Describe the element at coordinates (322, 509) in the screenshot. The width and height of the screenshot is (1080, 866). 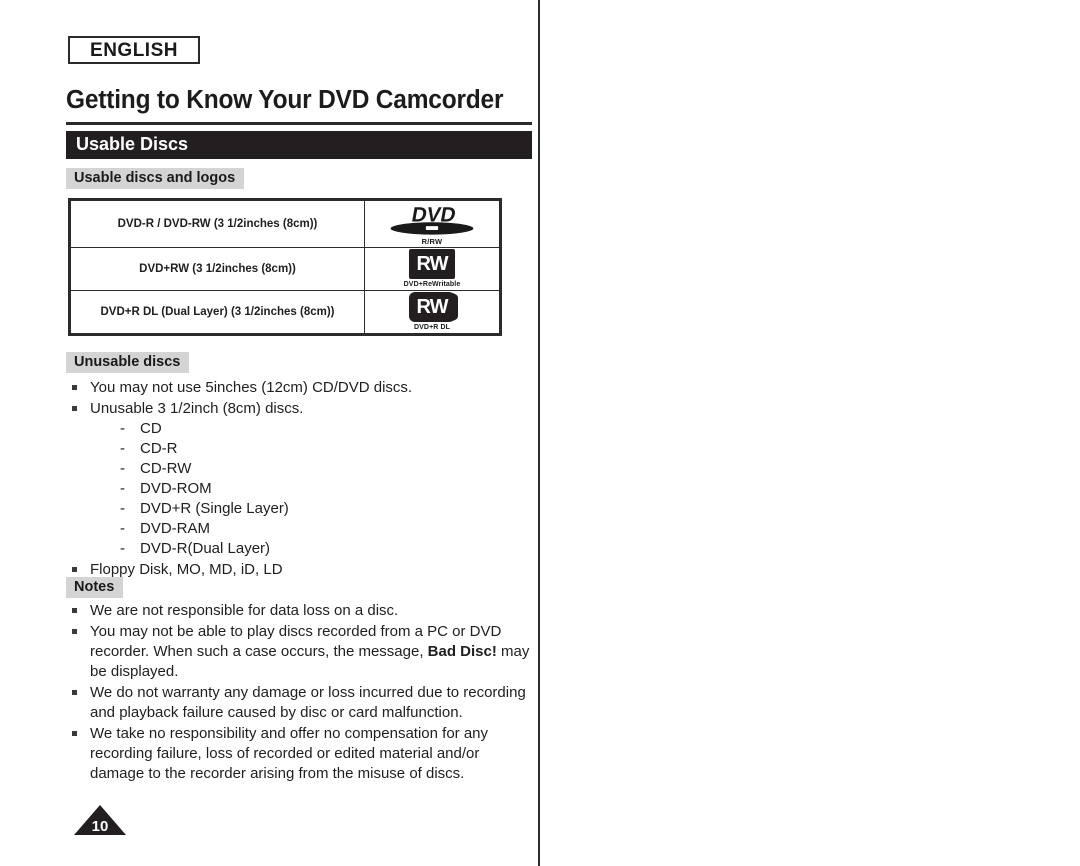
I see `sublist-item: DVD+R (Single Layer)` at that location.